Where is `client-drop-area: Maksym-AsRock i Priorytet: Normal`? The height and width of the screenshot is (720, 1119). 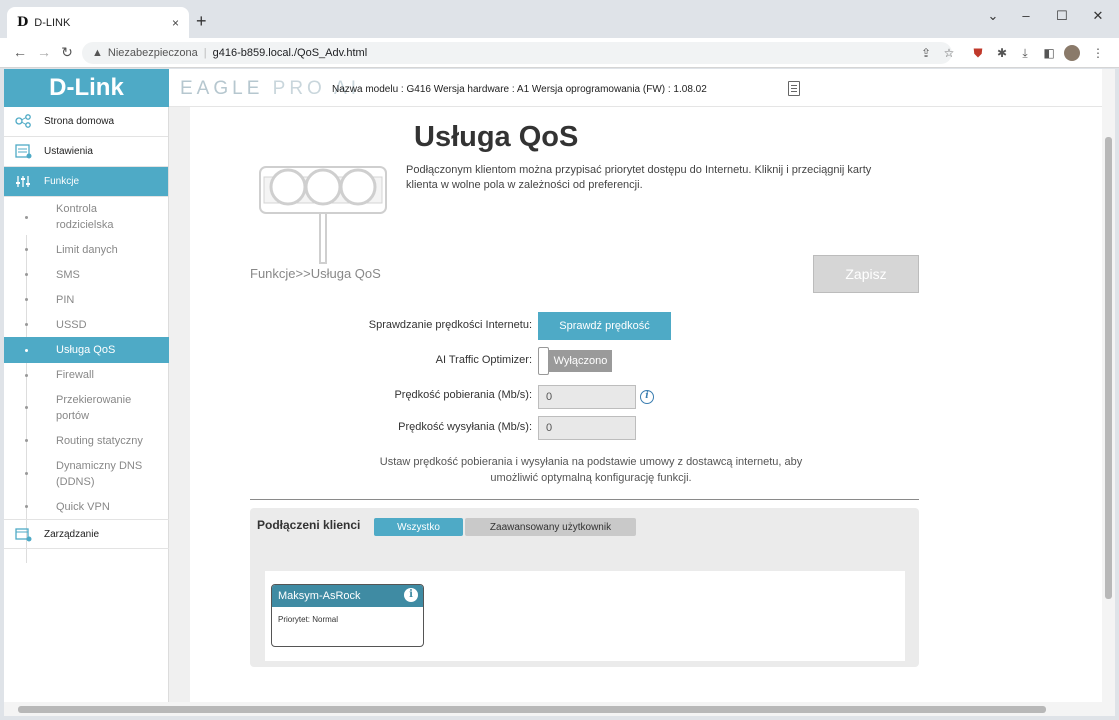 client-drop-area: Maksym-AsRock i Priorytet: Normal is located at coordinates (585, 616).